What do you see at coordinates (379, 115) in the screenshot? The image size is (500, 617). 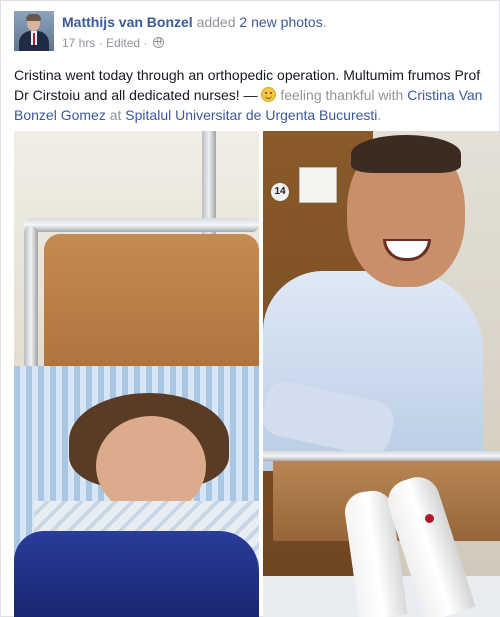 I see `text-end: .` at bounding box center [379, 115].